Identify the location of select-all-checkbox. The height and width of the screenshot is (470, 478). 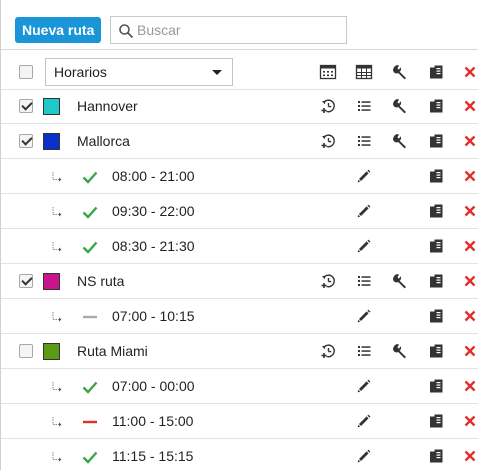
(26, 72).